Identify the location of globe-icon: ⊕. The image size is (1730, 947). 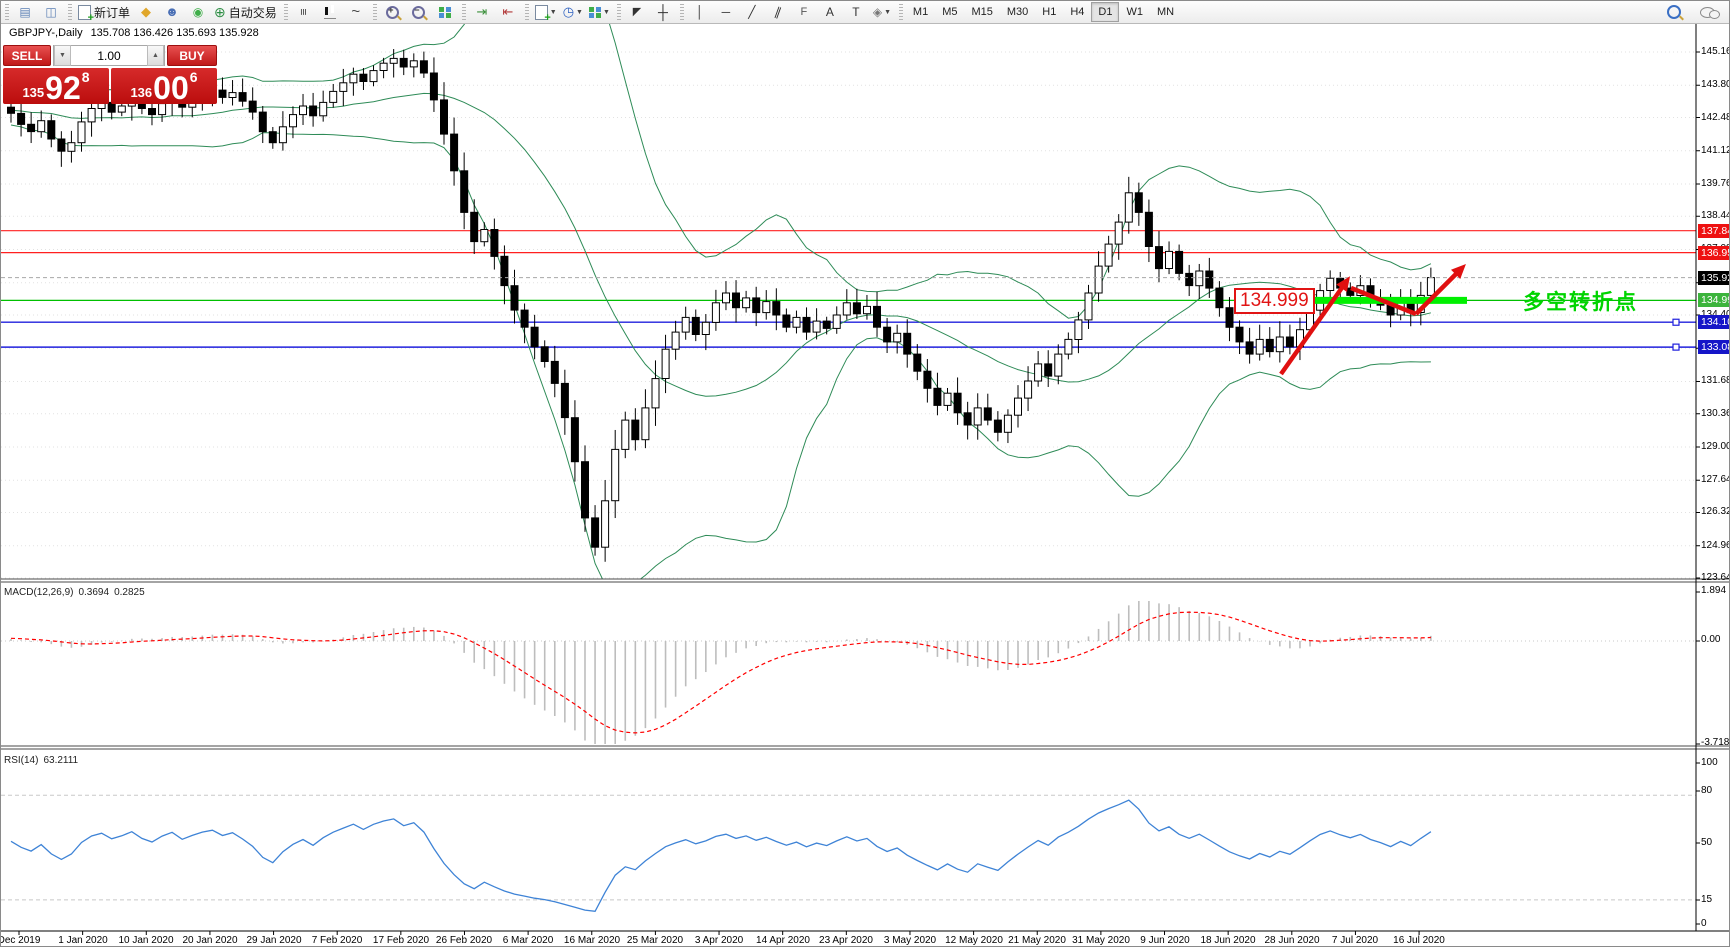
(220, 12).